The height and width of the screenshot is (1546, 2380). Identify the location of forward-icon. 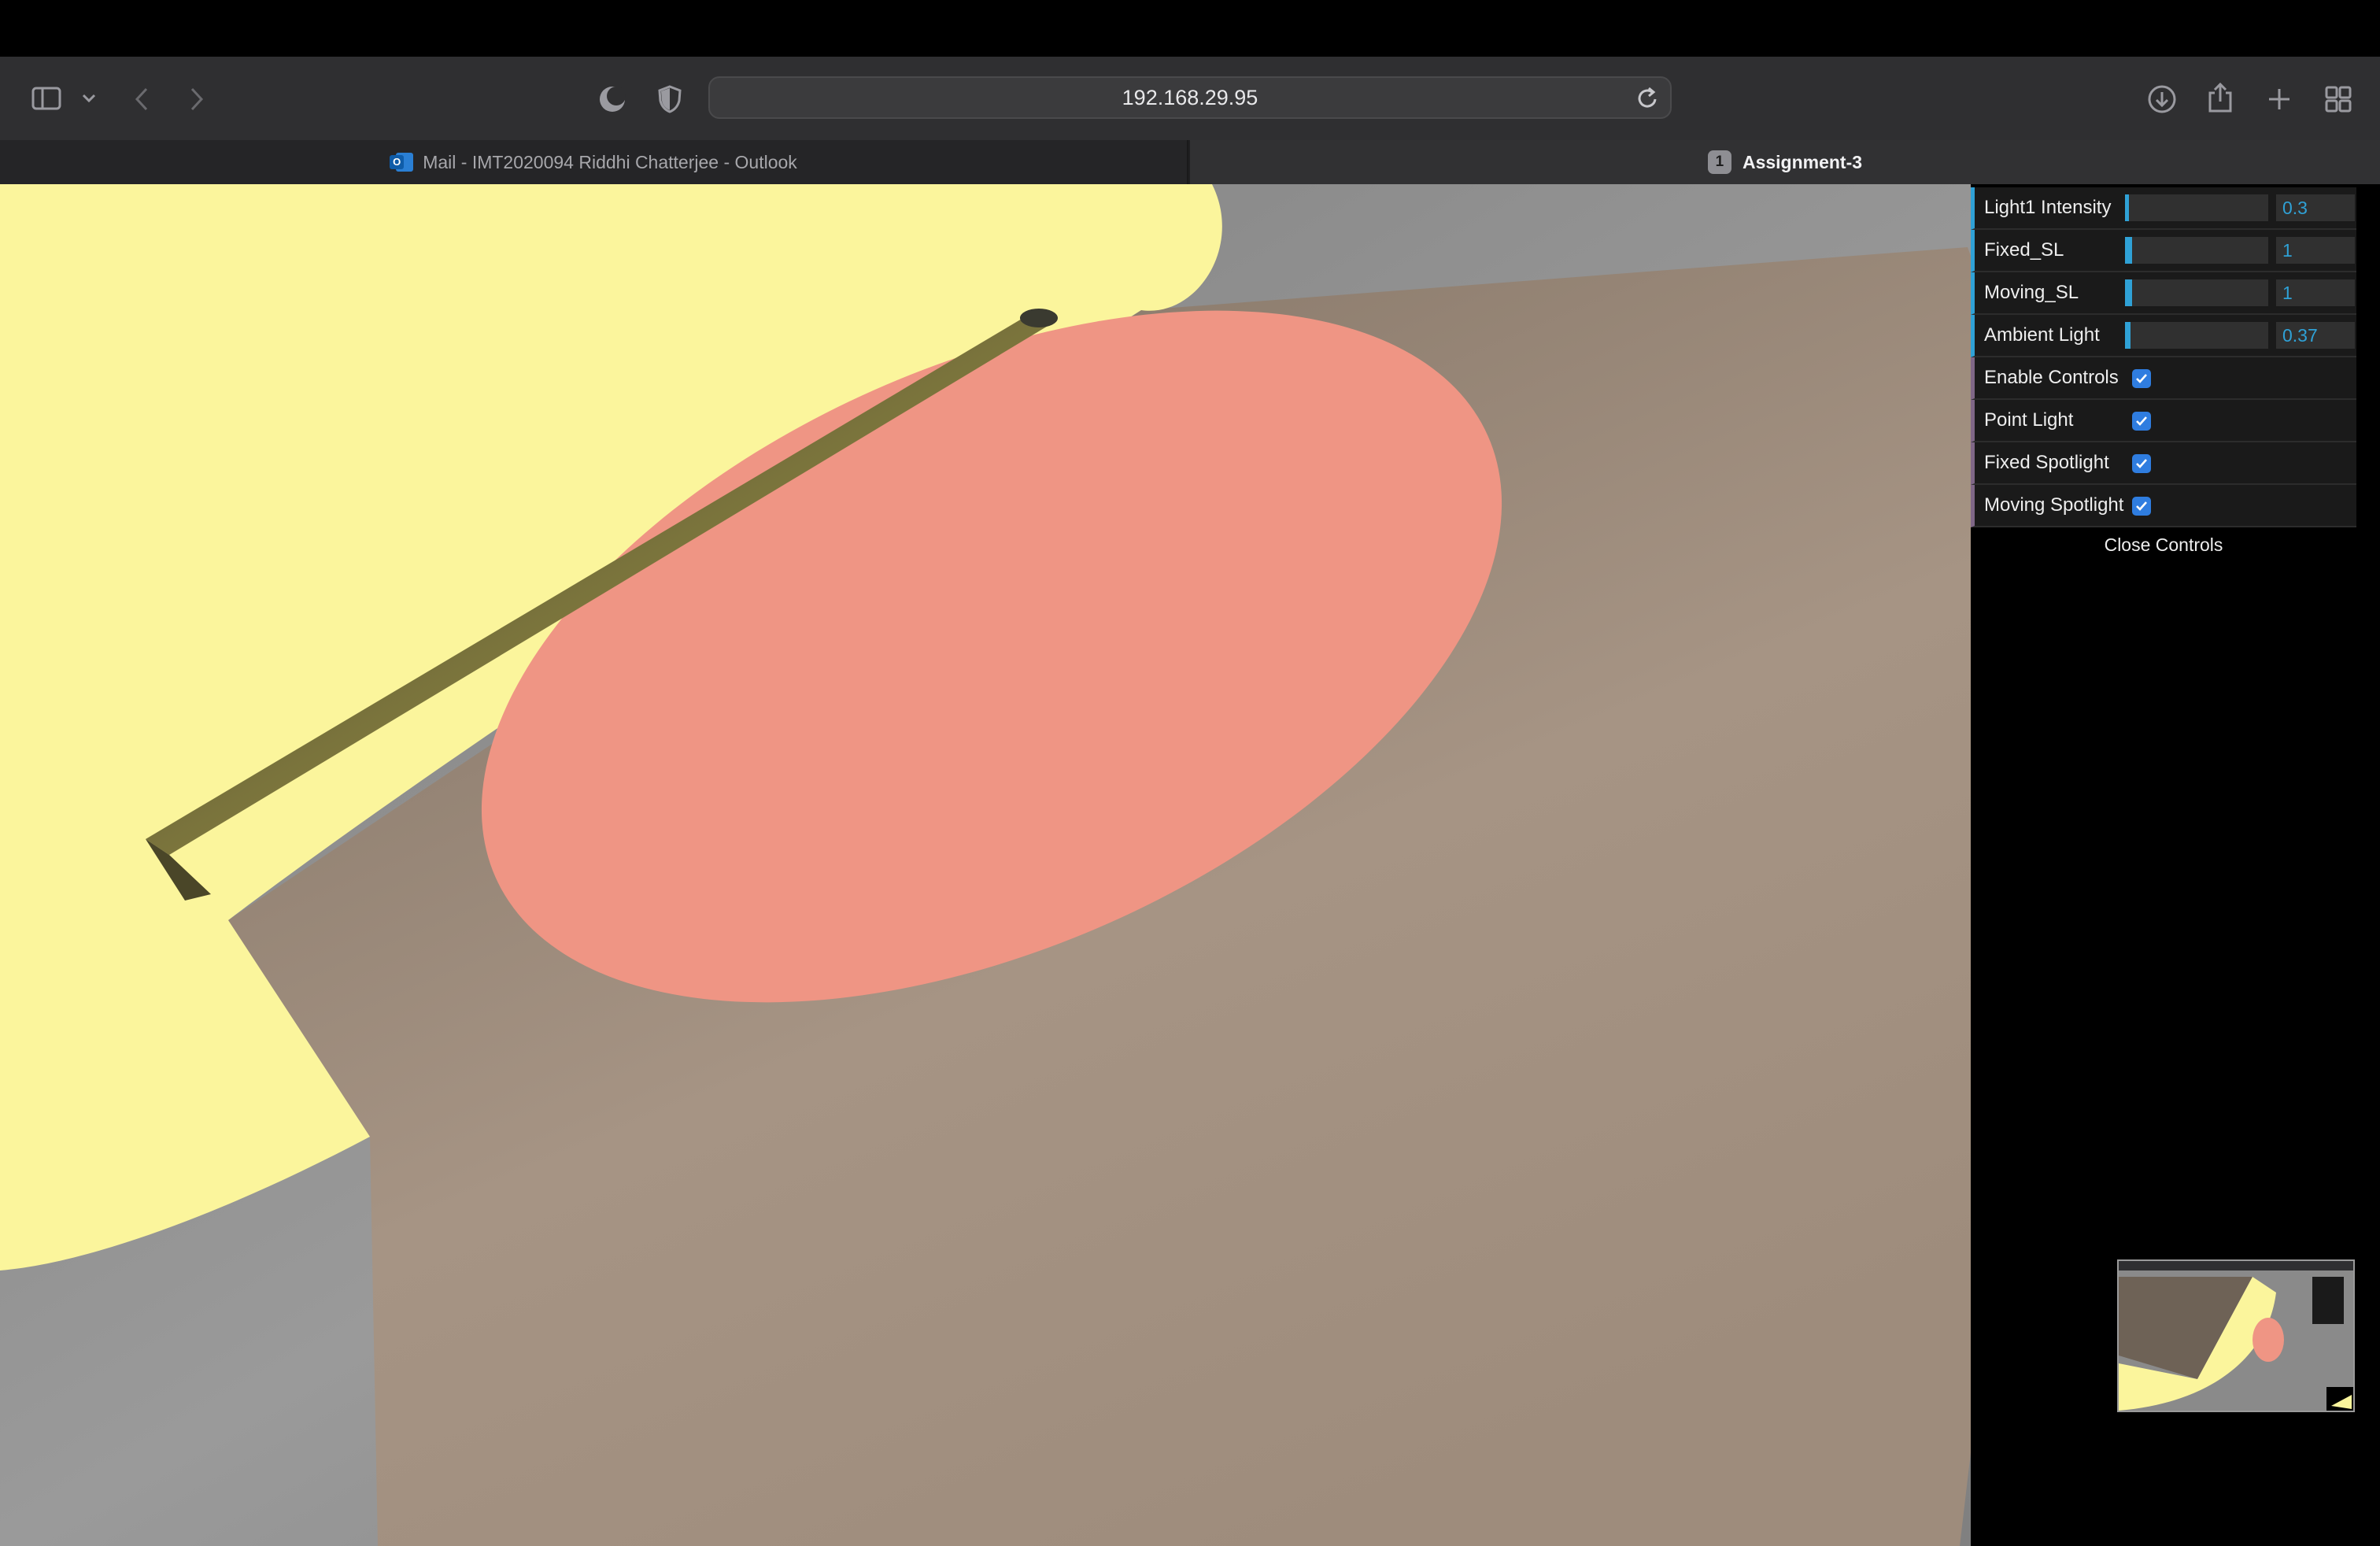
(197, 99).